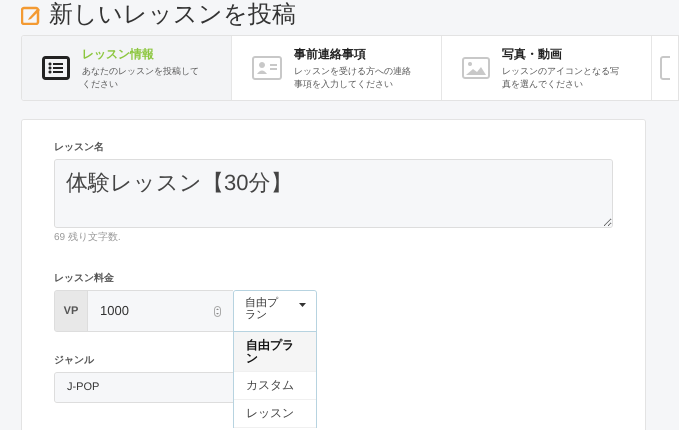 The image size is (679, 430). Describe the element at coordinates (532, 54) in the screenshot. I see `step-title: 写真・動画` at that location.